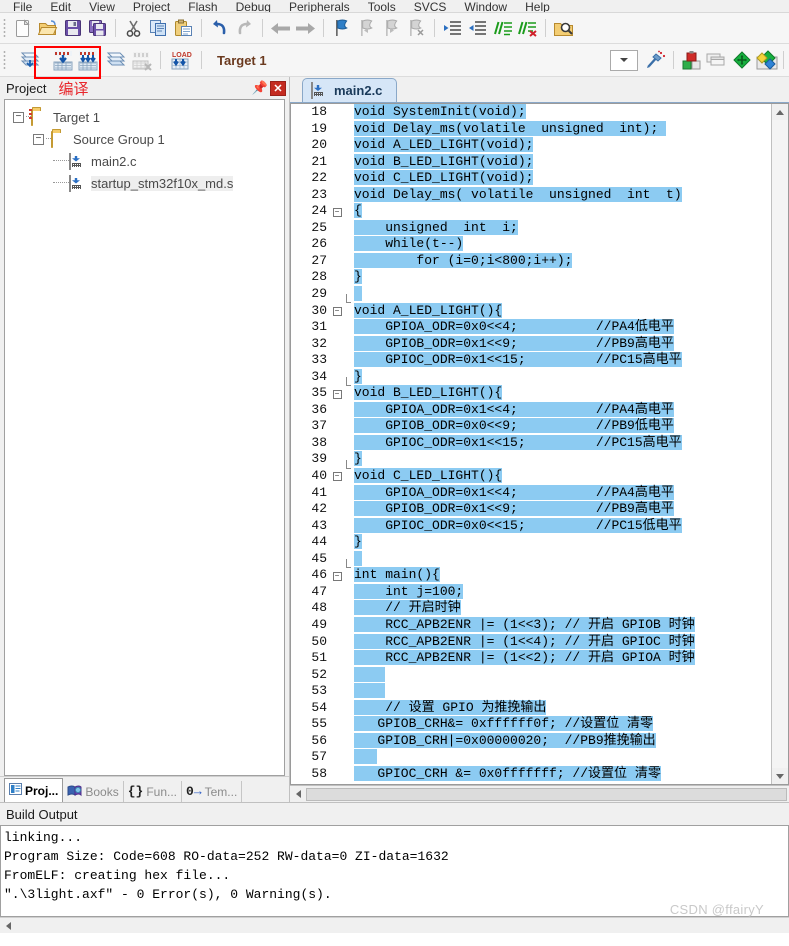  I want to click on undo-icon, so click(219, 28).